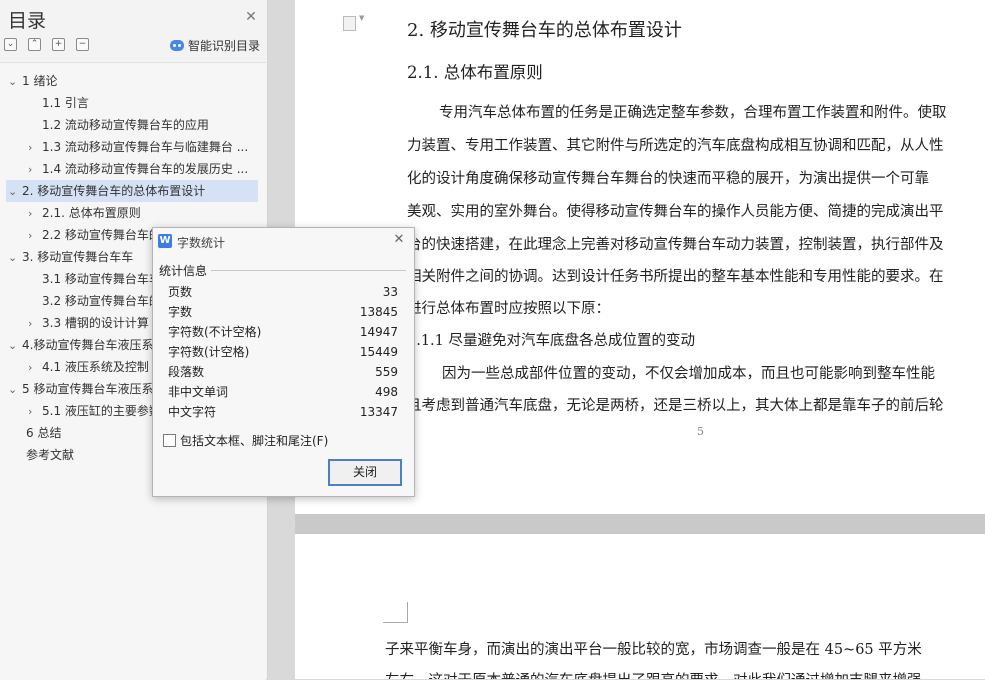 This screenshot has height=680, width=985. What do you see at coordinates (180, 312) in the screenshot?
I see `stat-label: 字数` at bounding box center [180, 312].